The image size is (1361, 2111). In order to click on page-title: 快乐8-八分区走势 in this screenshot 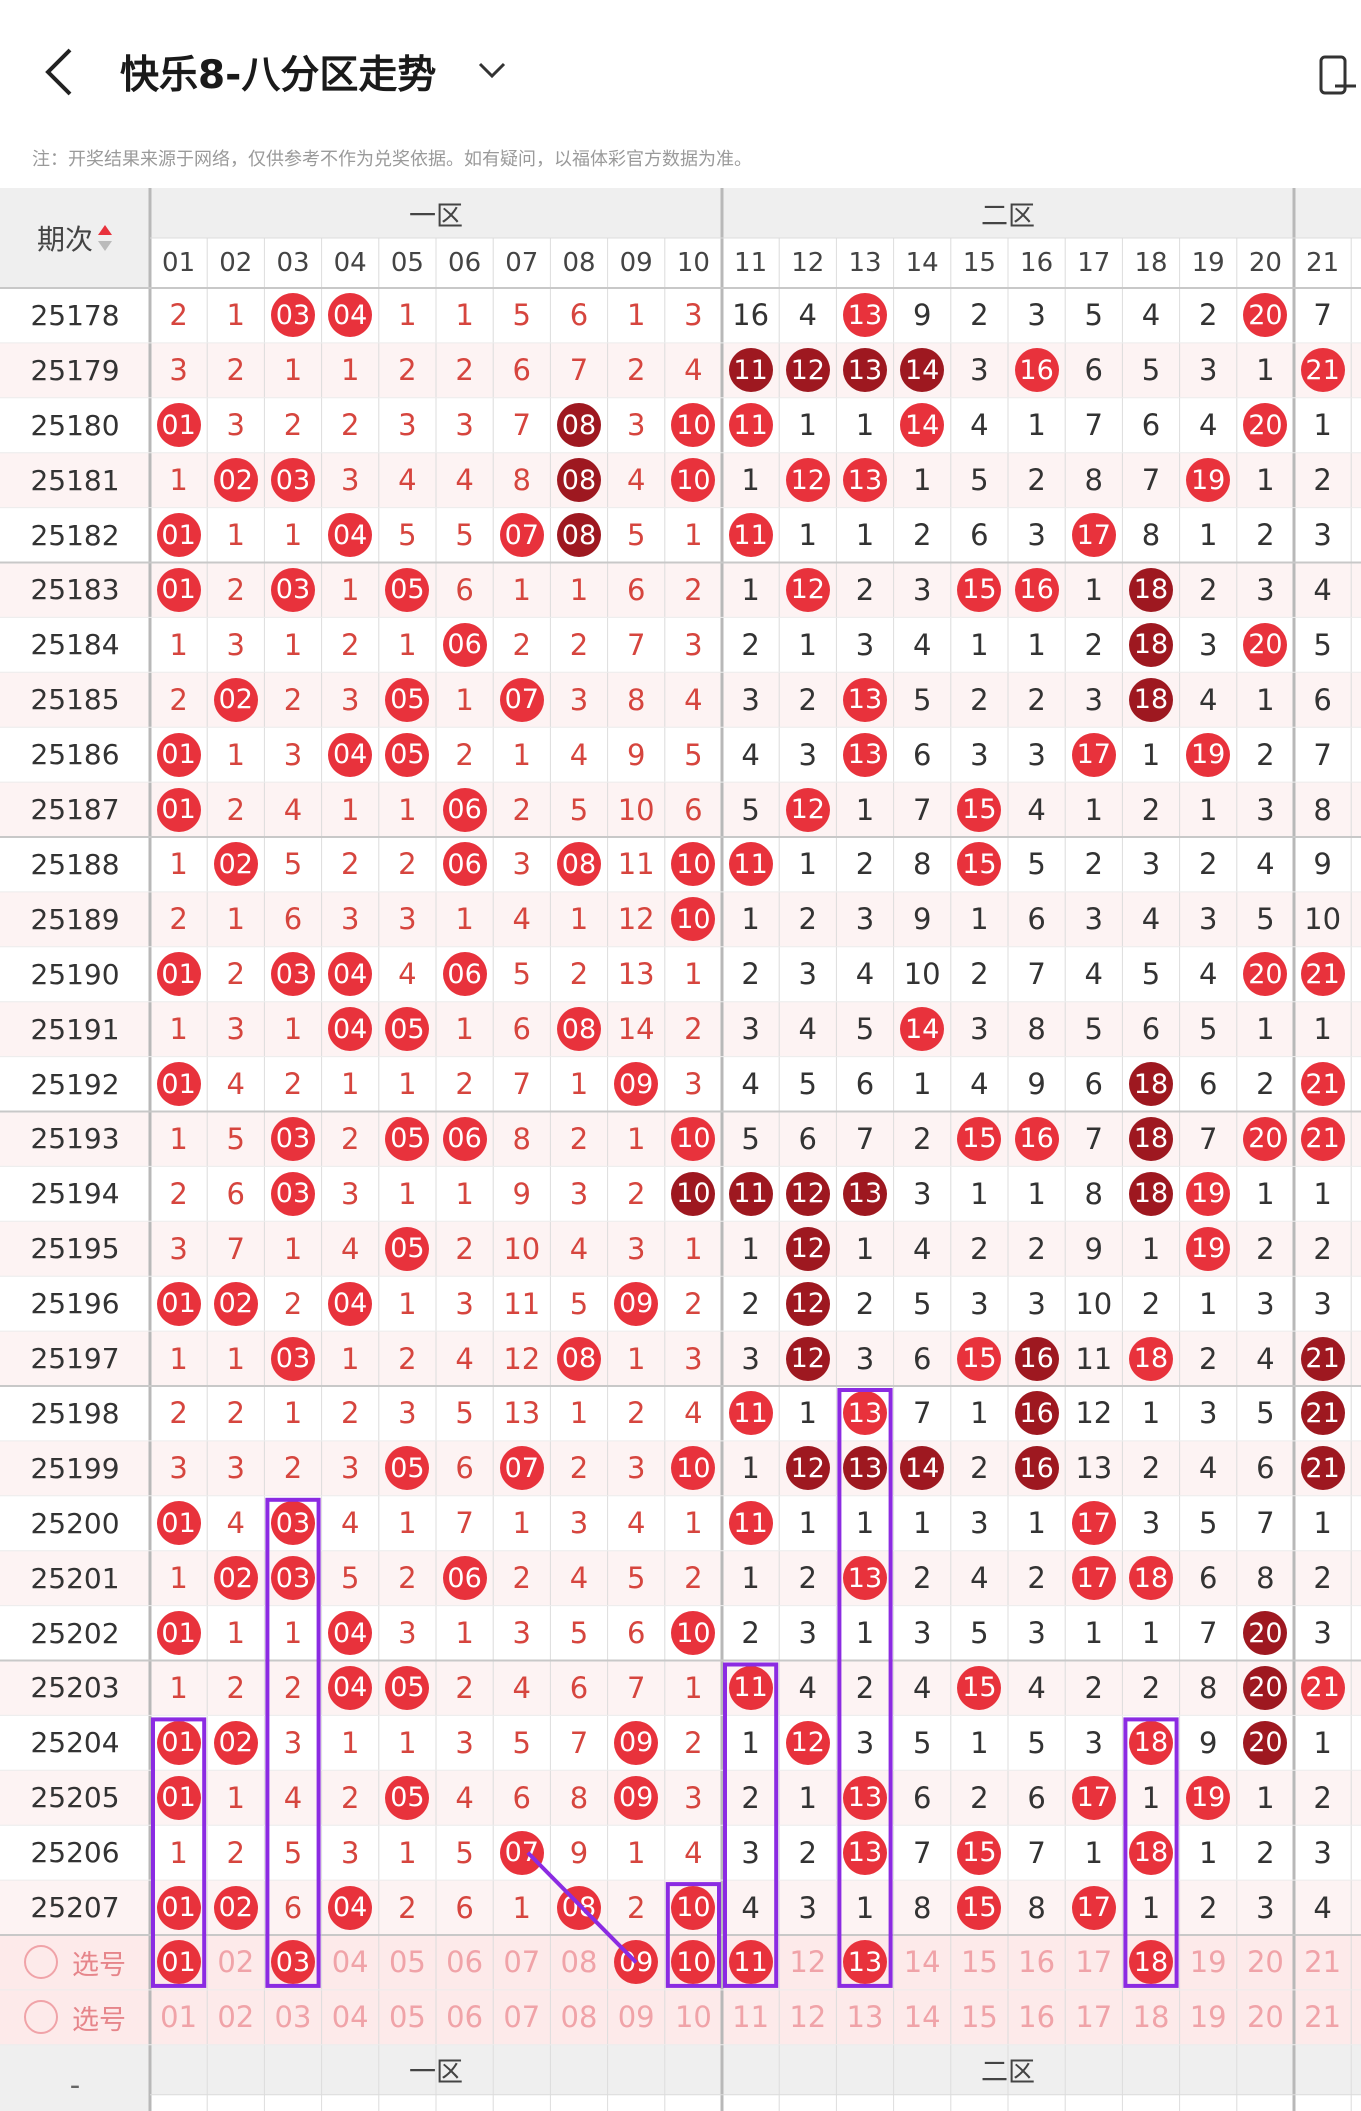, I will do `click(278, 75)`.